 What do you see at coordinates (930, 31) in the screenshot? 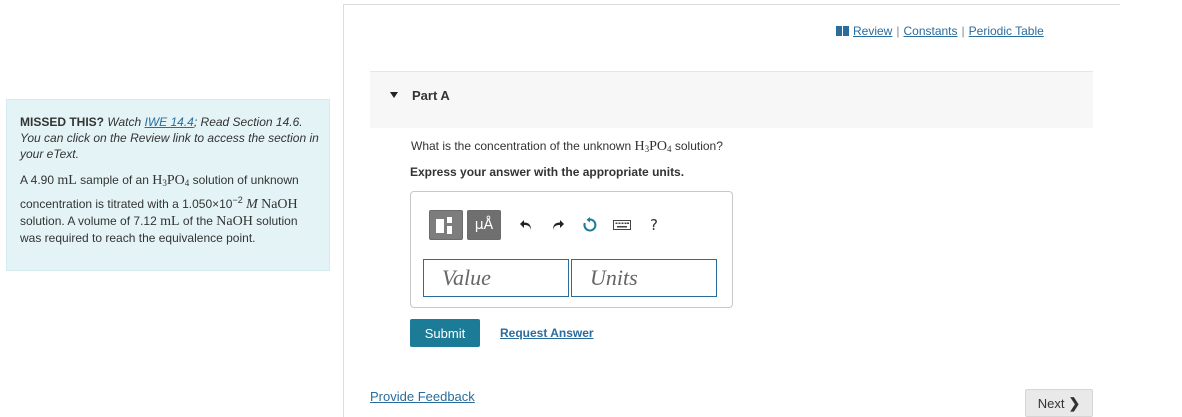
I see `constants-link: Constants` at bounding box center [930, 31].